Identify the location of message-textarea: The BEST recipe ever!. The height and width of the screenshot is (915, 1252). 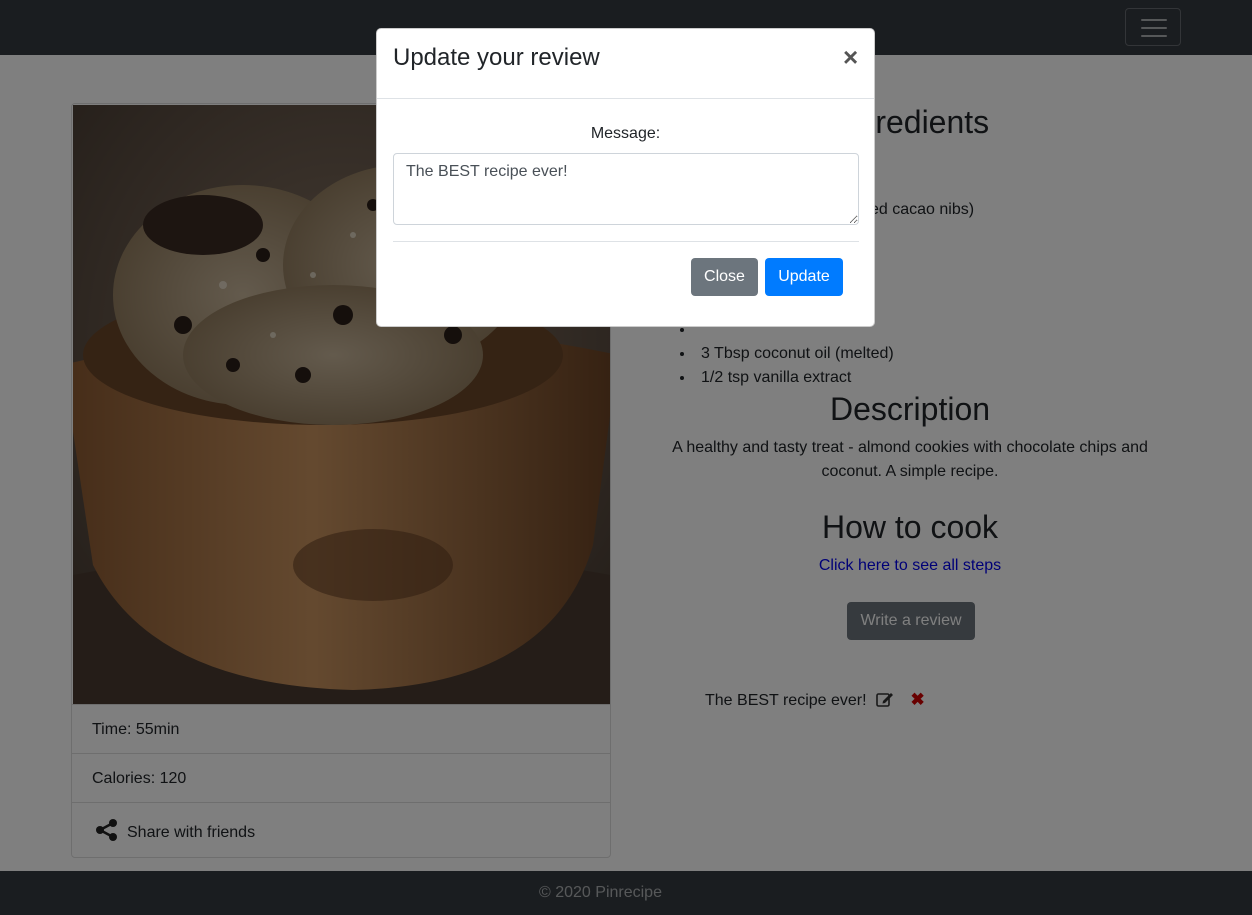
(626, 189).